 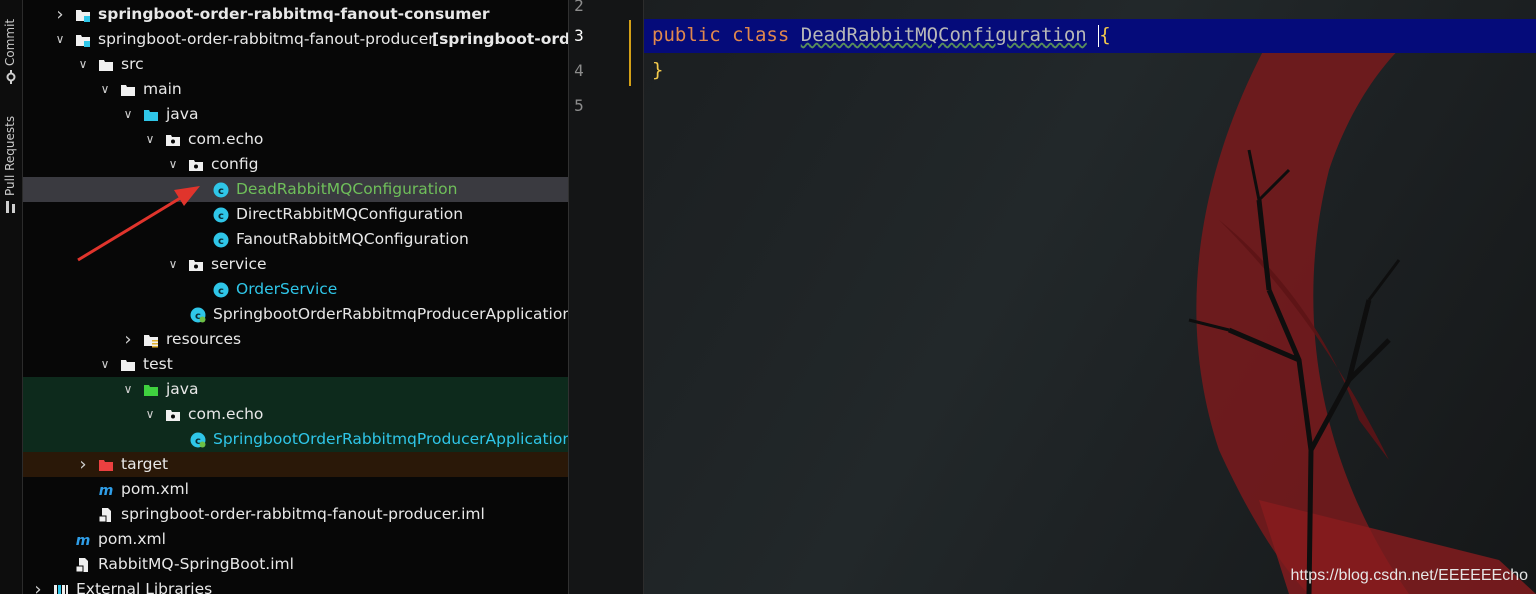 What do you see at coordinates (132, 64) in the screenshot?
I see `tree-item-label: src` at bounding box center [132, 64].